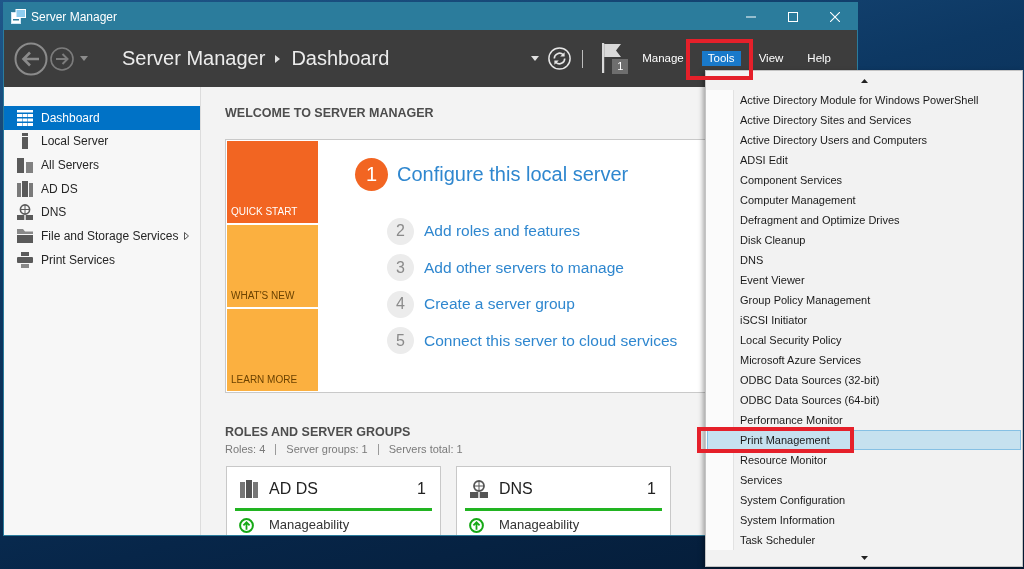 The width and height of the screenshot is (1024, 569). I want to click on section-heading: WELCOME TO SERVER MANAGER, so click(329, 113).